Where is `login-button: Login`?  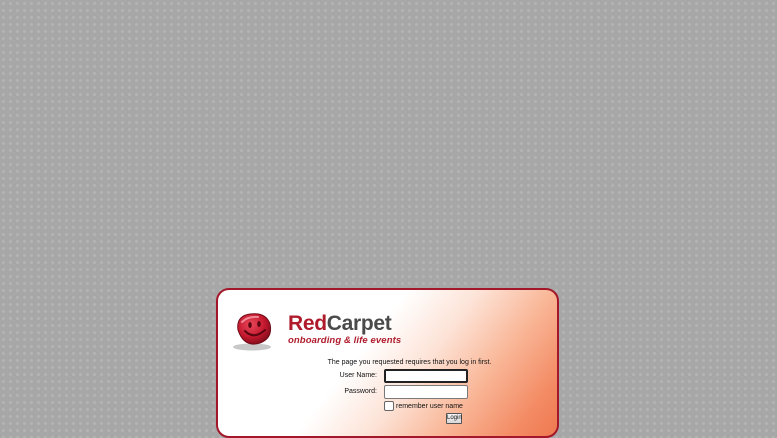 login-button: Login is located at coordinates (454, 418).